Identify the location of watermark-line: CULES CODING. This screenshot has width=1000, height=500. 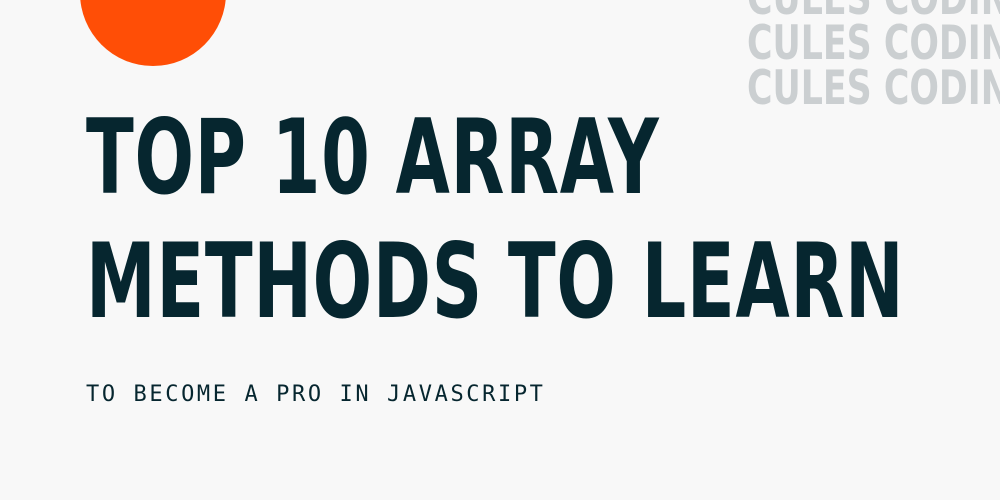
(873, 43).